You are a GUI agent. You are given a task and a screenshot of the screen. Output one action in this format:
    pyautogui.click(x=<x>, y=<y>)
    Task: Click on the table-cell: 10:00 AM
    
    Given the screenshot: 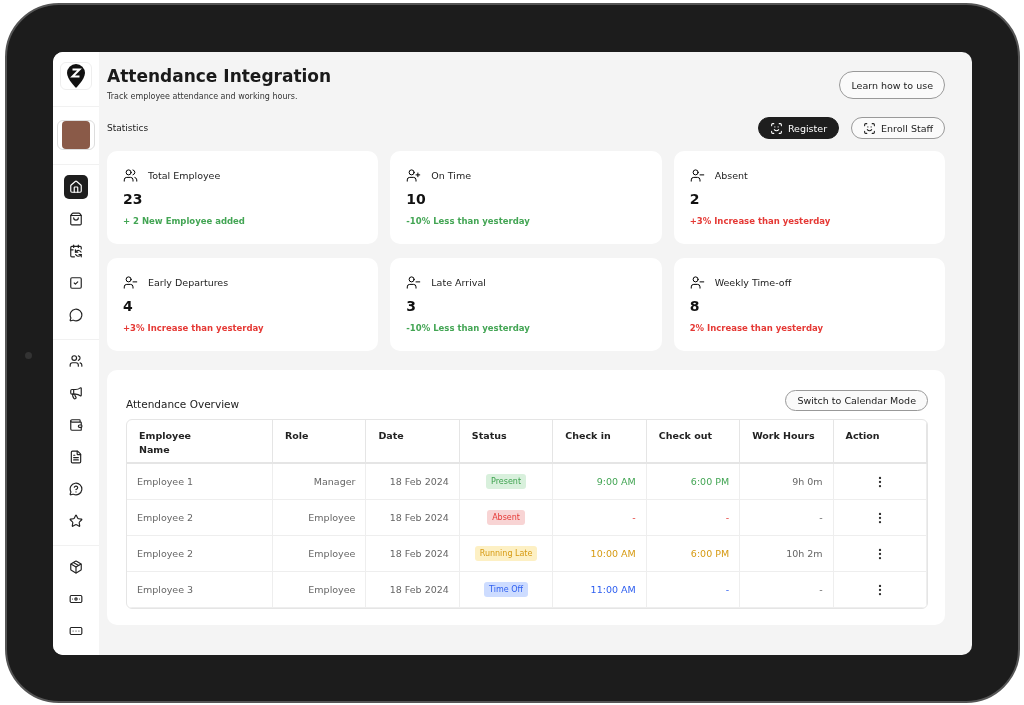 What is the action you would take?
    pyautogui.click(x=613, y=553)
    